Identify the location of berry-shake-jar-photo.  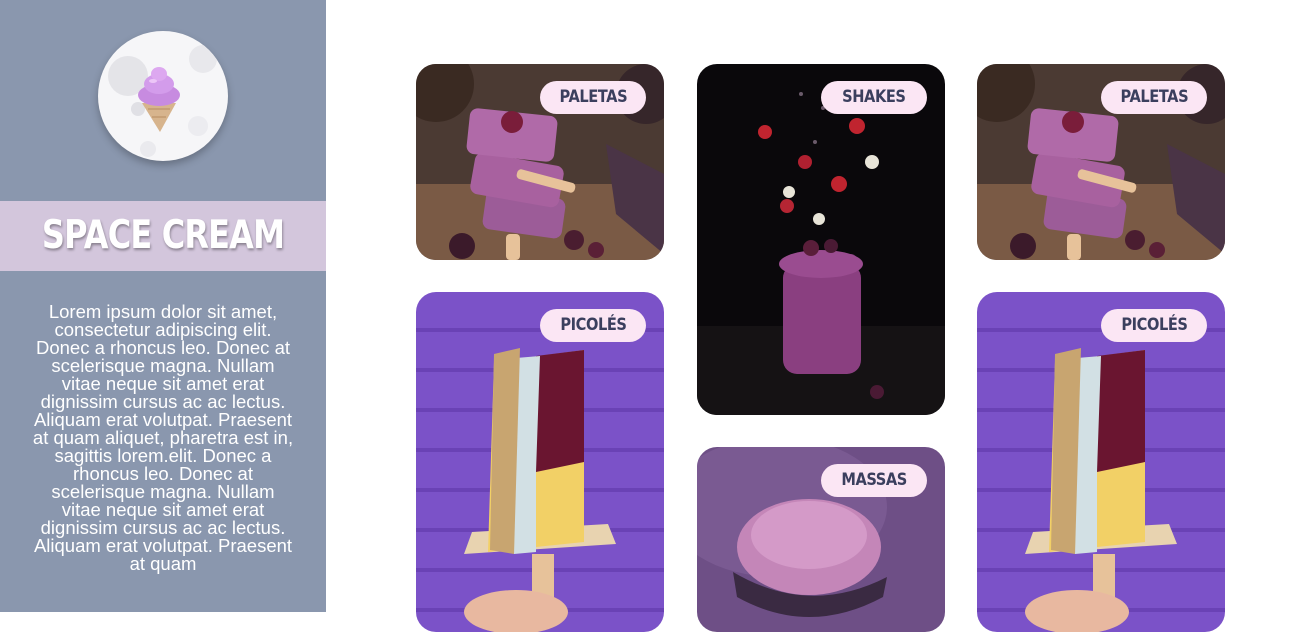
(821, 239).